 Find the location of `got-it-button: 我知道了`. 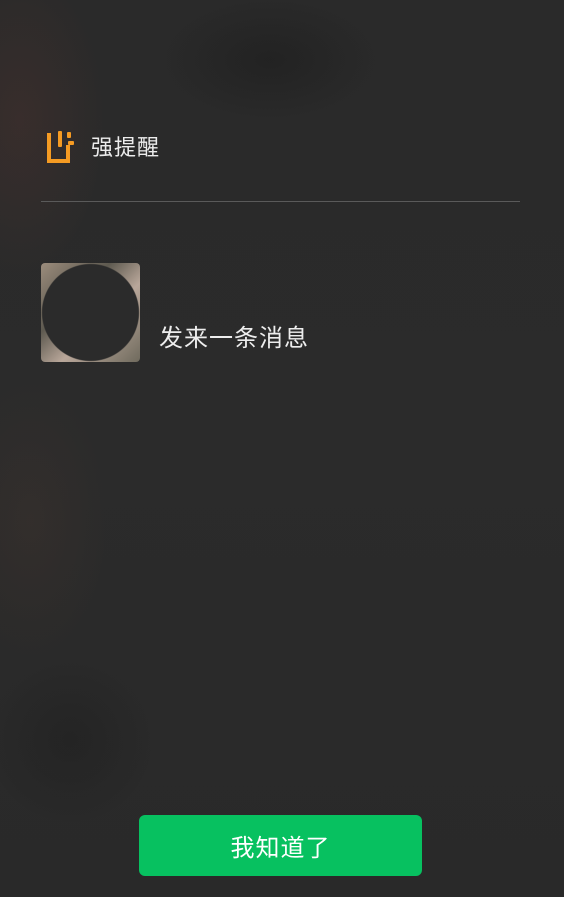

got-it-button: 我知道了 is located at coordinates (280, 845).